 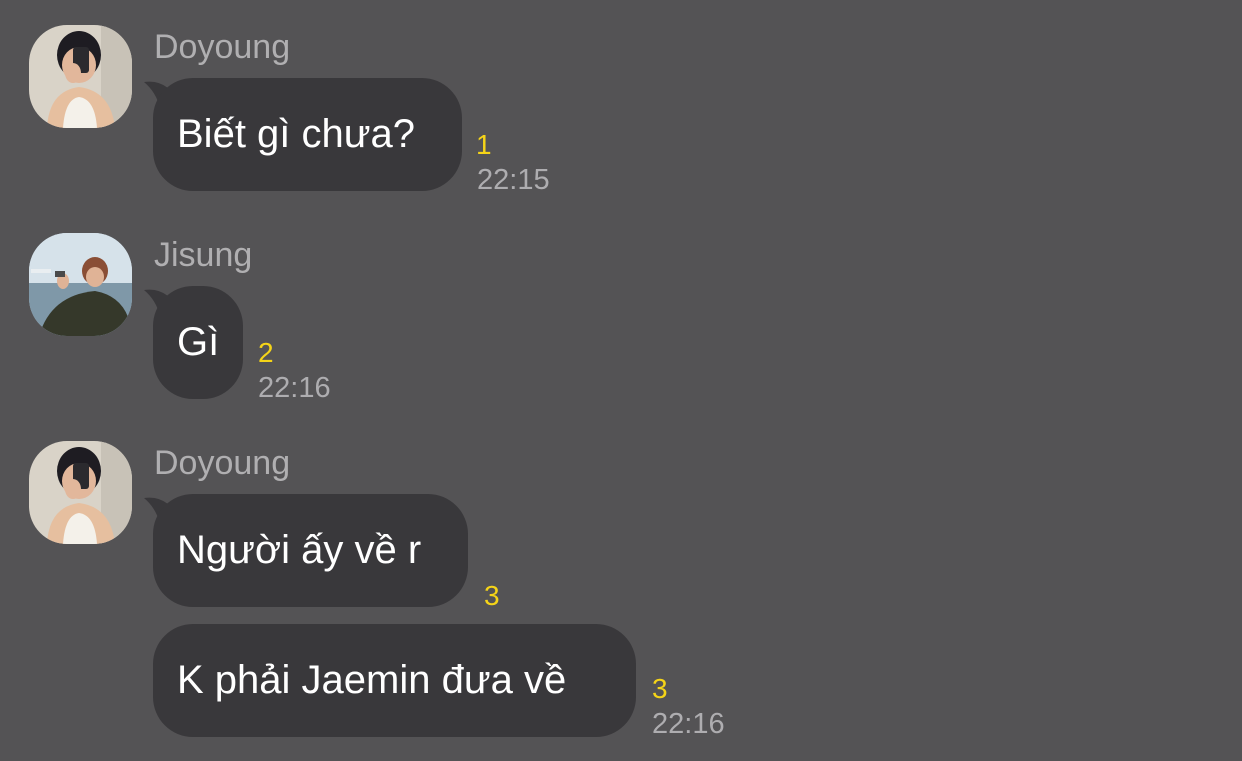 What do you see at coordinates (394, 680) in the screenshot?
I see `message-bubble: K phải Jaemin đưa về` at bounding box center [394, 680].